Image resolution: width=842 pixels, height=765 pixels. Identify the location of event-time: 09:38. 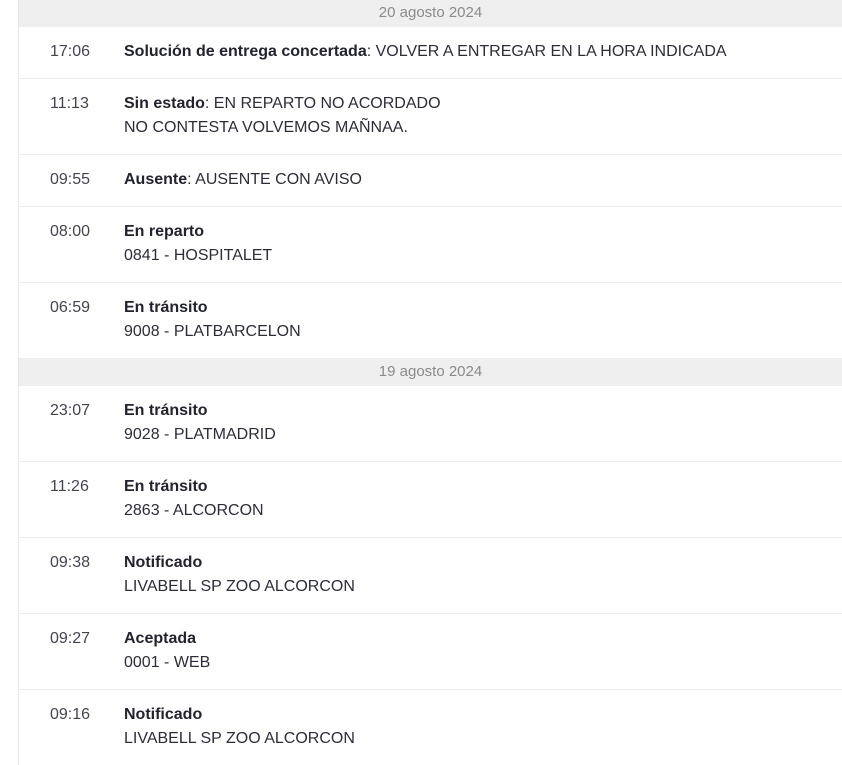
(70, 562).